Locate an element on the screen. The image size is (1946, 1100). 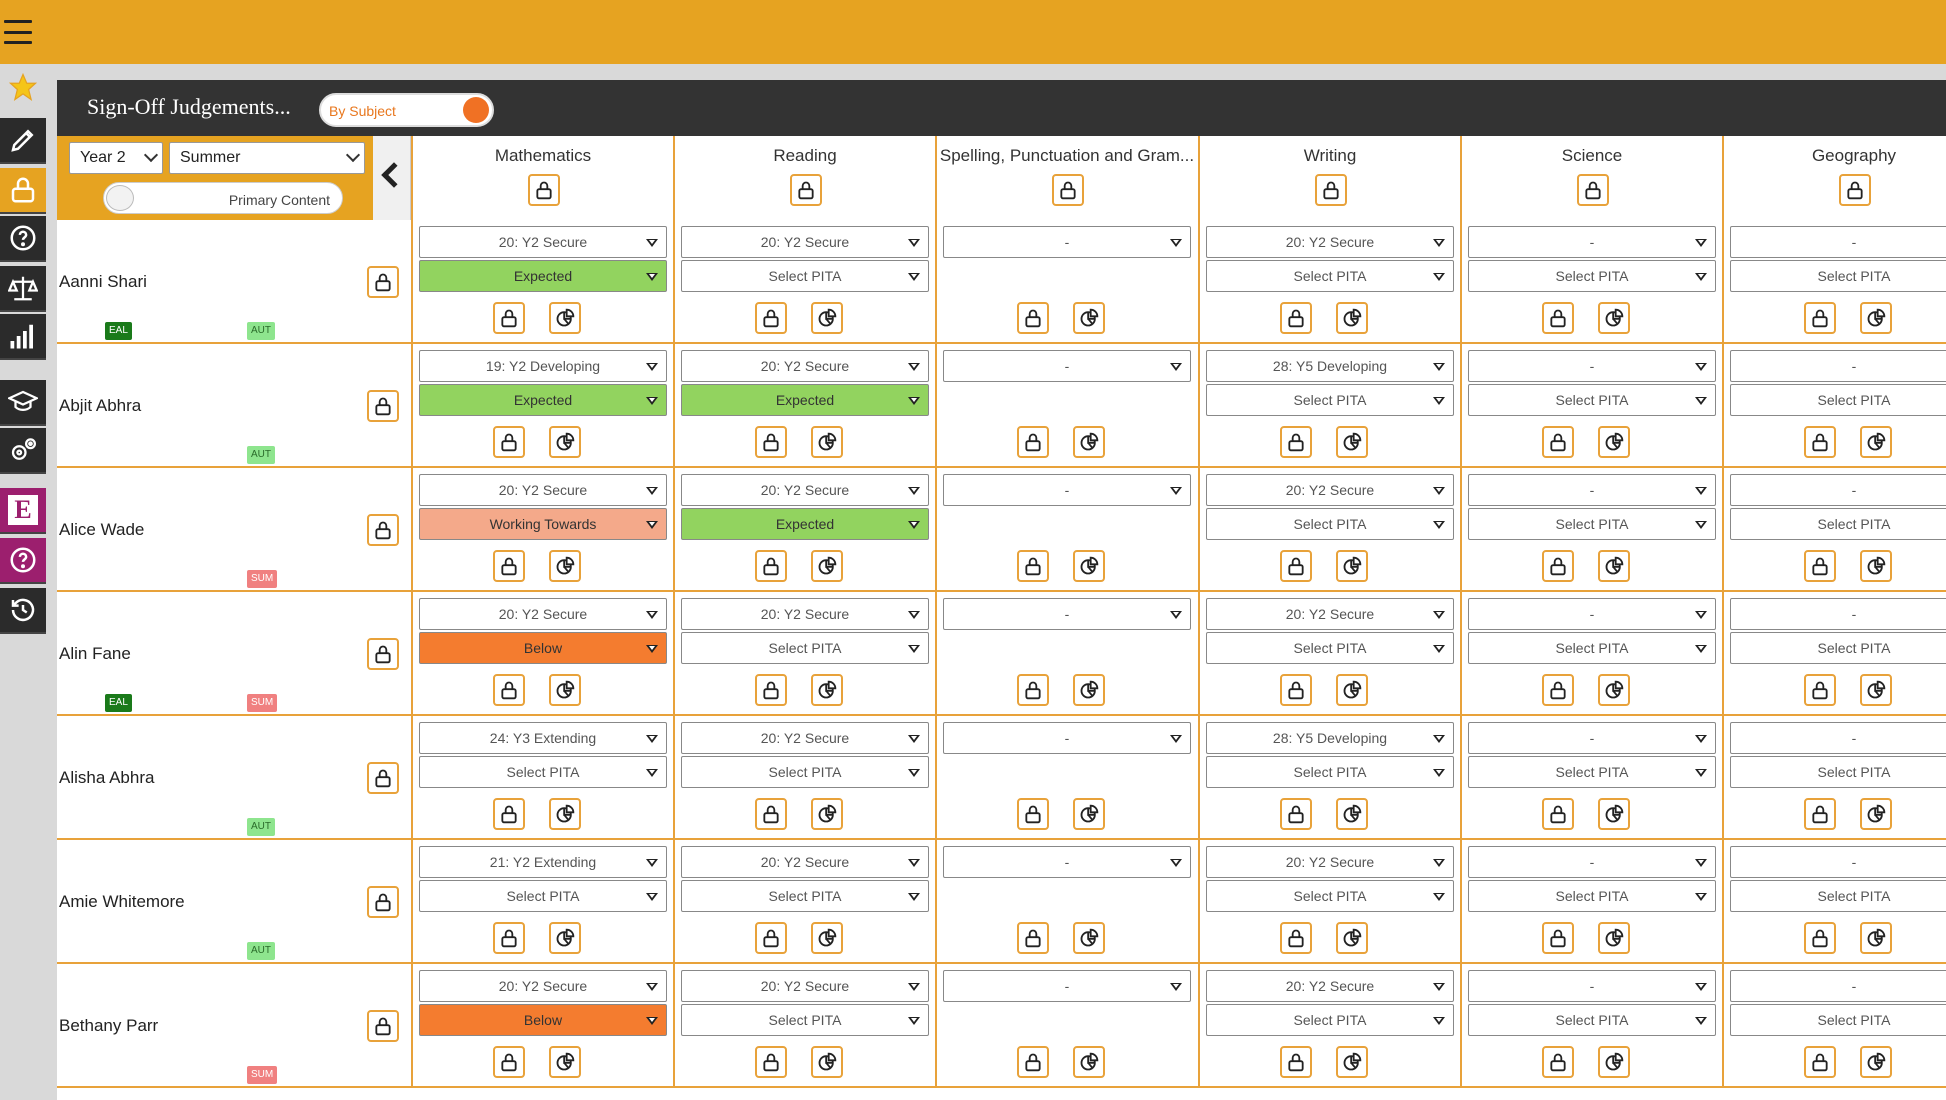
pita-select: Working Towards is located at coordinates (543, 524).